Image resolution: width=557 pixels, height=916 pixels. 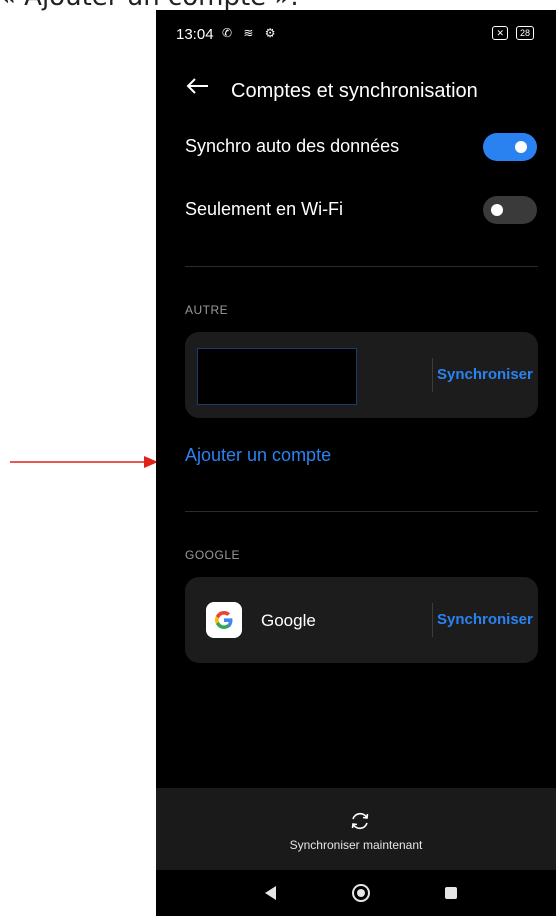 I want to click on wifi-only-toggle, so click(x=510, y=210).